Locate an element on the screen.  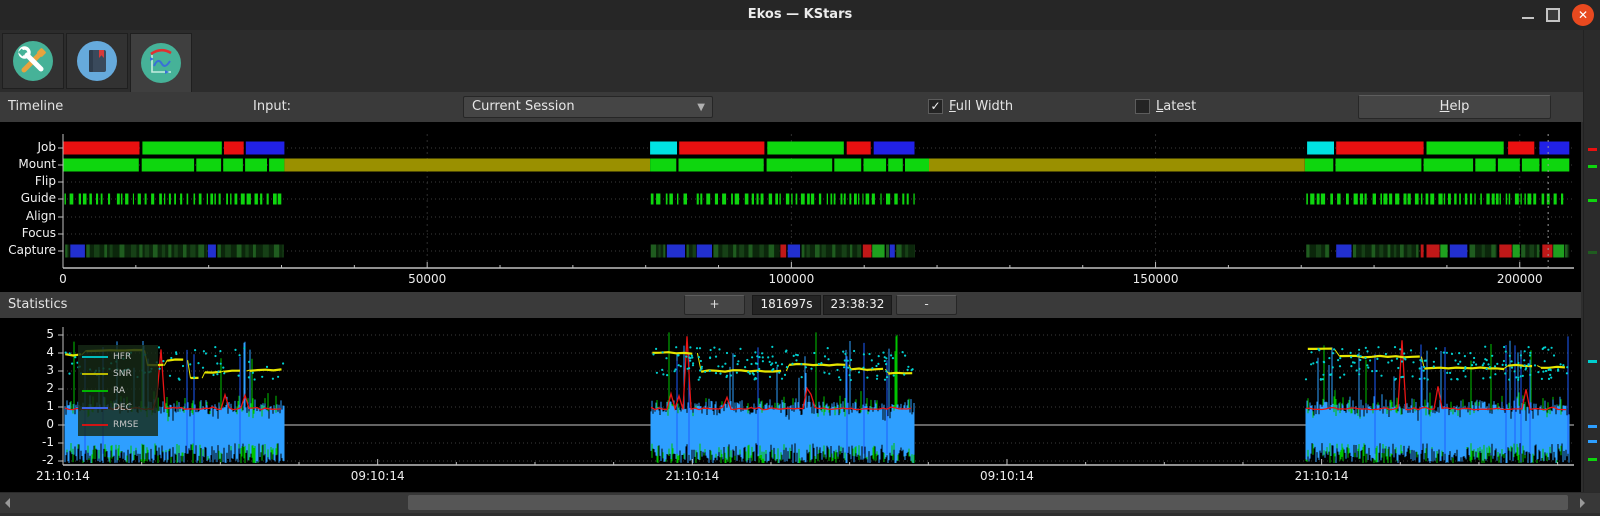
timeline-row-label-focus: Focus is located at coordinates (38, 233).